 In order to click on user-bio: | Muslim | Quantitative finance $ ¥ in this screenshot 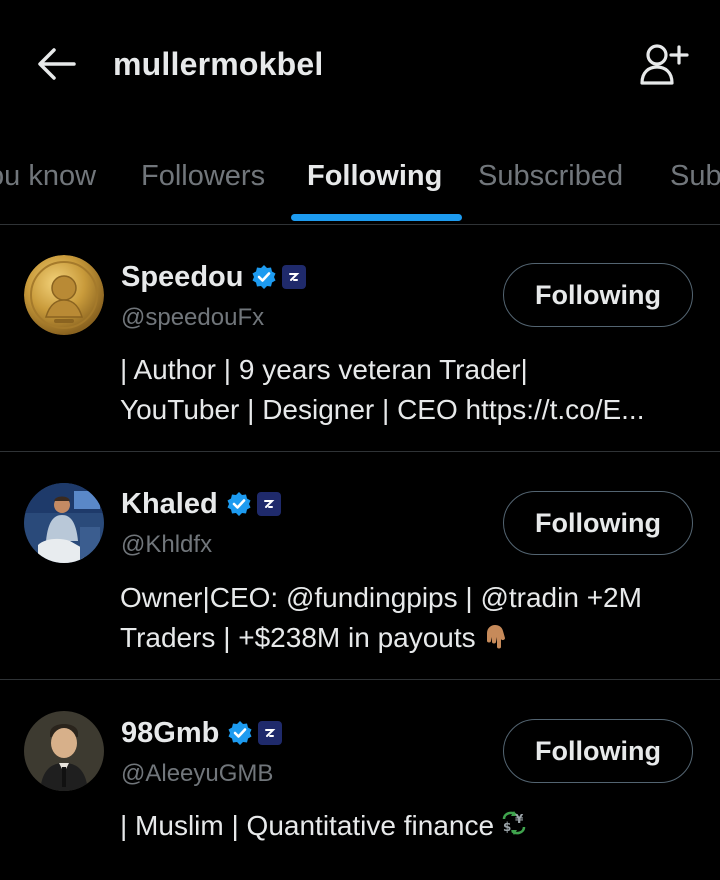, I will do `click(410, 828)`.